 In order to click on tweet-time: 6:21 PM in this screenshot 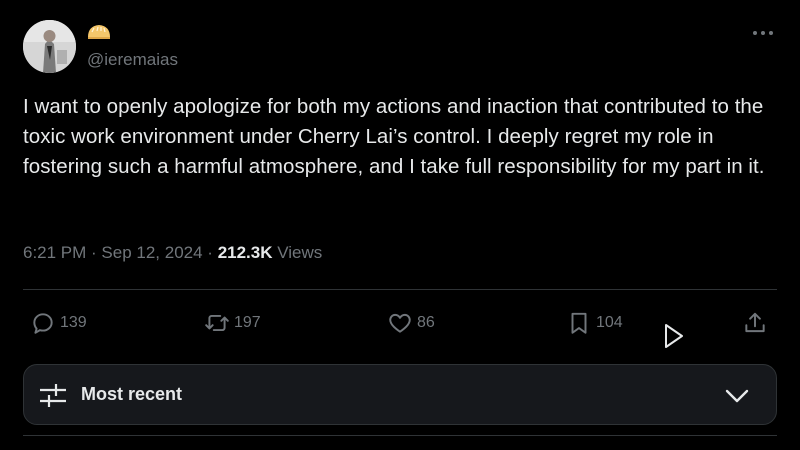, I will do `click(54, 252)`.